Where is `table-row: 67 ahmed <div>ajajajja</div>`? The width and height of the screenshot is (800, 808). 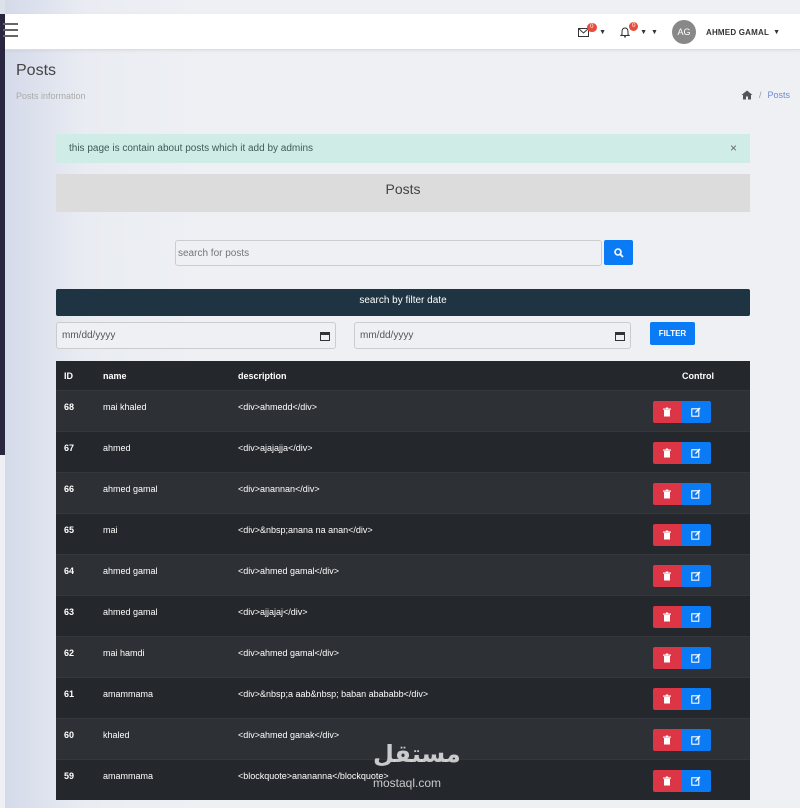
table-row: 67 ahmed <div>ajajajja</div> is located at coordinates (403, 451).